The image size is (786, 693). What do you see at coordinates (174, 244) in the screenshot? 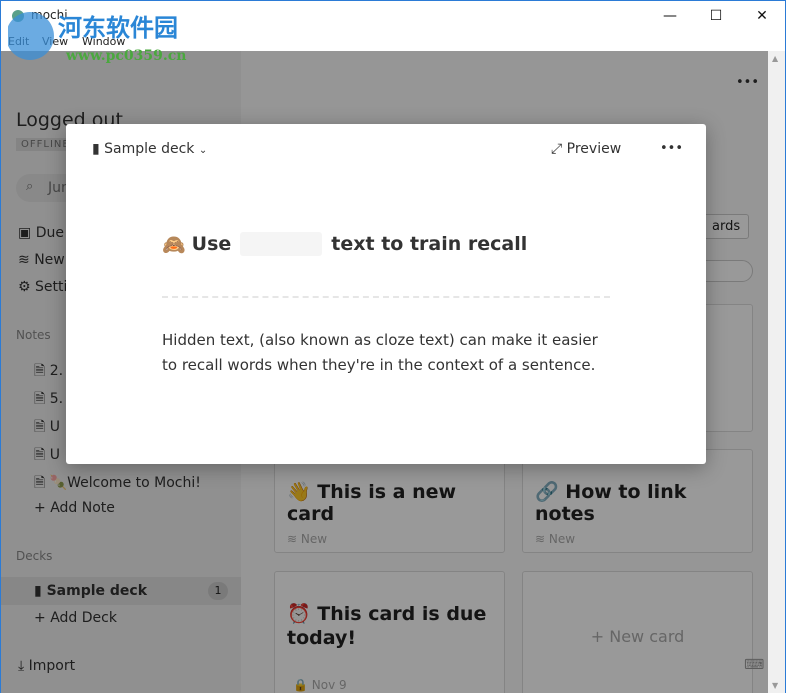
I see `see-no-evil-monkey-icon: 🙈` at bounding box center [174, 244].